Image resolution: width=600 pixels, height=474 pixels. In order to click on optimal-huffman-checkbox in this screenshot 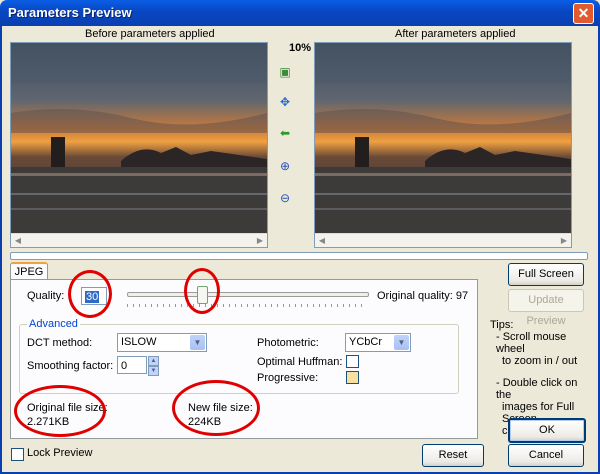, I will do `click(352, 361)`.